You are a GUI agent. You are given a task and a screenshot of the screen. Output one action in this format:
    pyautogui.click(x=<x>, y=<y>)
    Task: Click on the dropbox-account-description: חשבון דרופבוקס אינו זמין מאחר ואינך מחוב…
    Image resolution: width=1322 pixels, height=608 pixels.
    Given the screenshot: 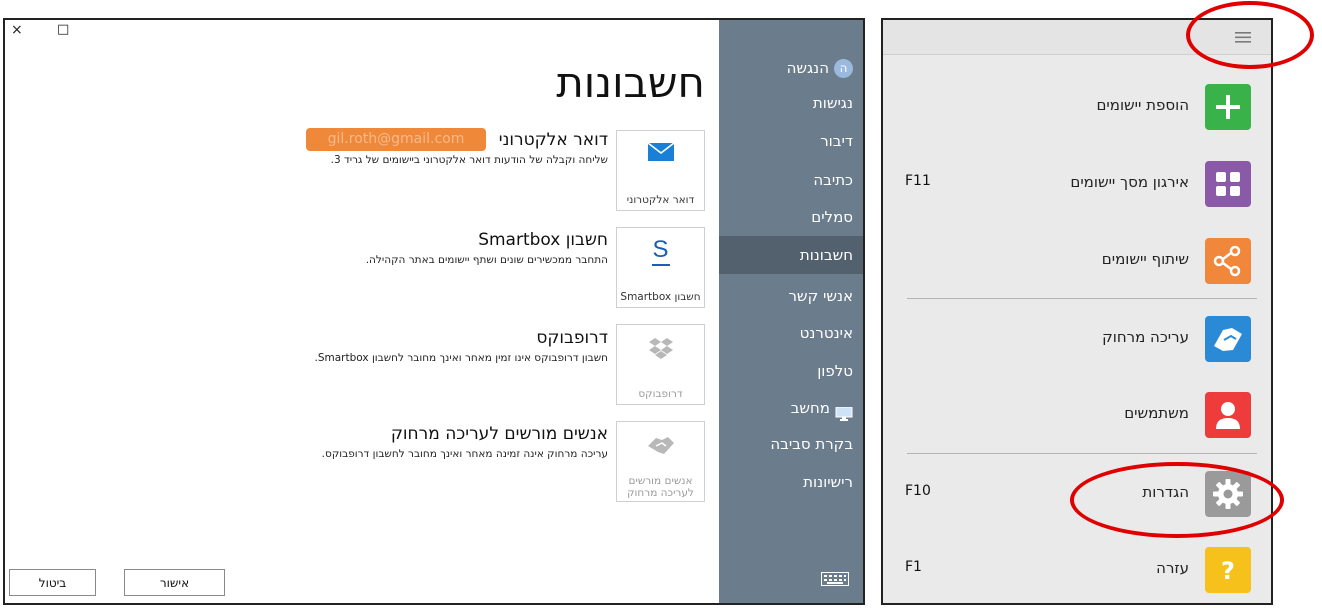 What is the action you would take?
    pyautogui.click(x=461, y=358)
    